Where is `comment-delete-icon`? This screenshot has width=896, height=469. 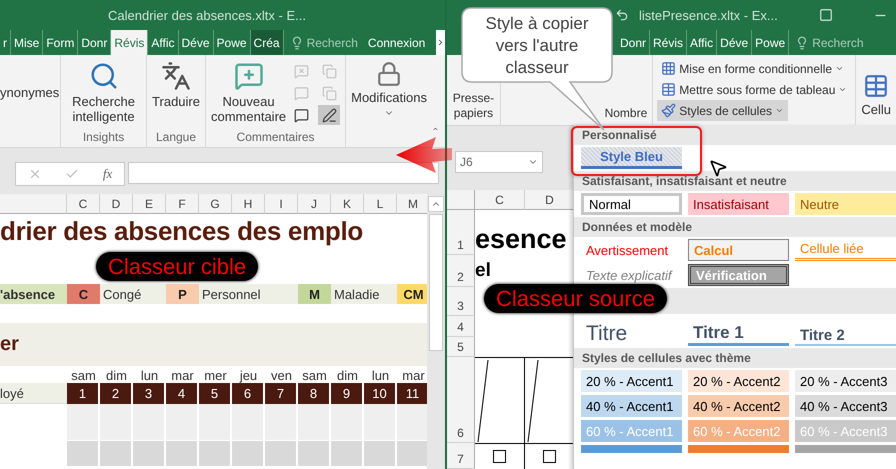
comment-delete-icon is located at coordinates (301, 71).